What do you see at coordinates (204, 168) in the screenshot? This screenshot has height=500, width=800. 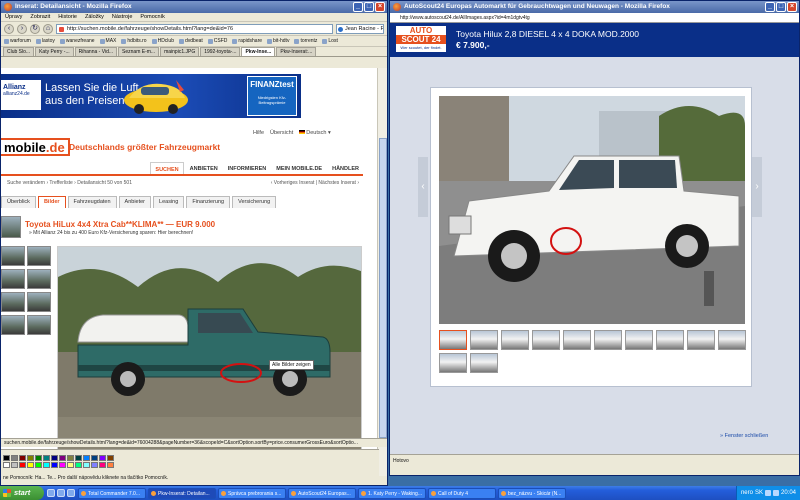 I see `nav-sell: ANBIETEN` at bounding box center [204, 168].